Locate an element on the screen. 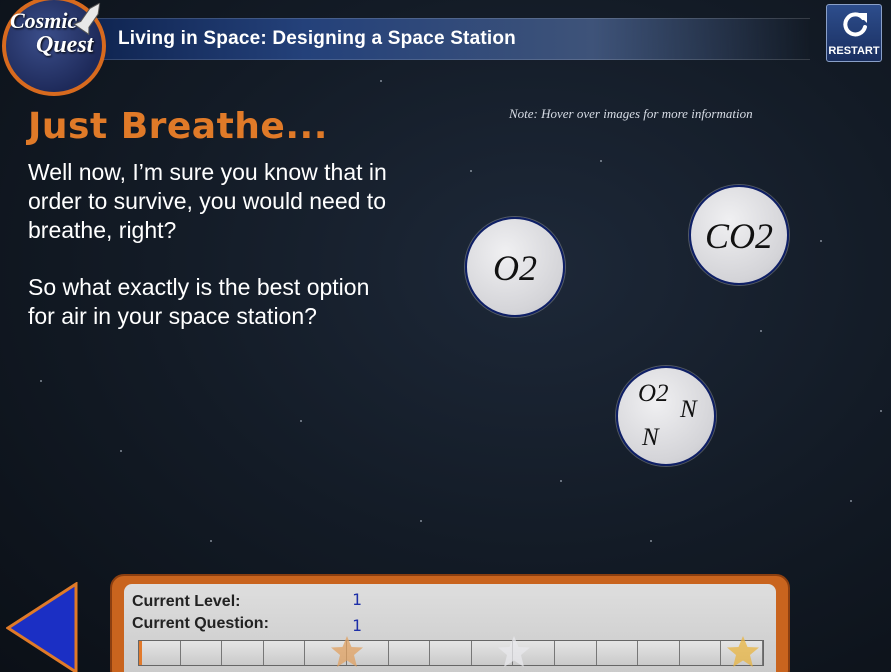  option-o2-label: O2 is located at coordinates (515, 268).